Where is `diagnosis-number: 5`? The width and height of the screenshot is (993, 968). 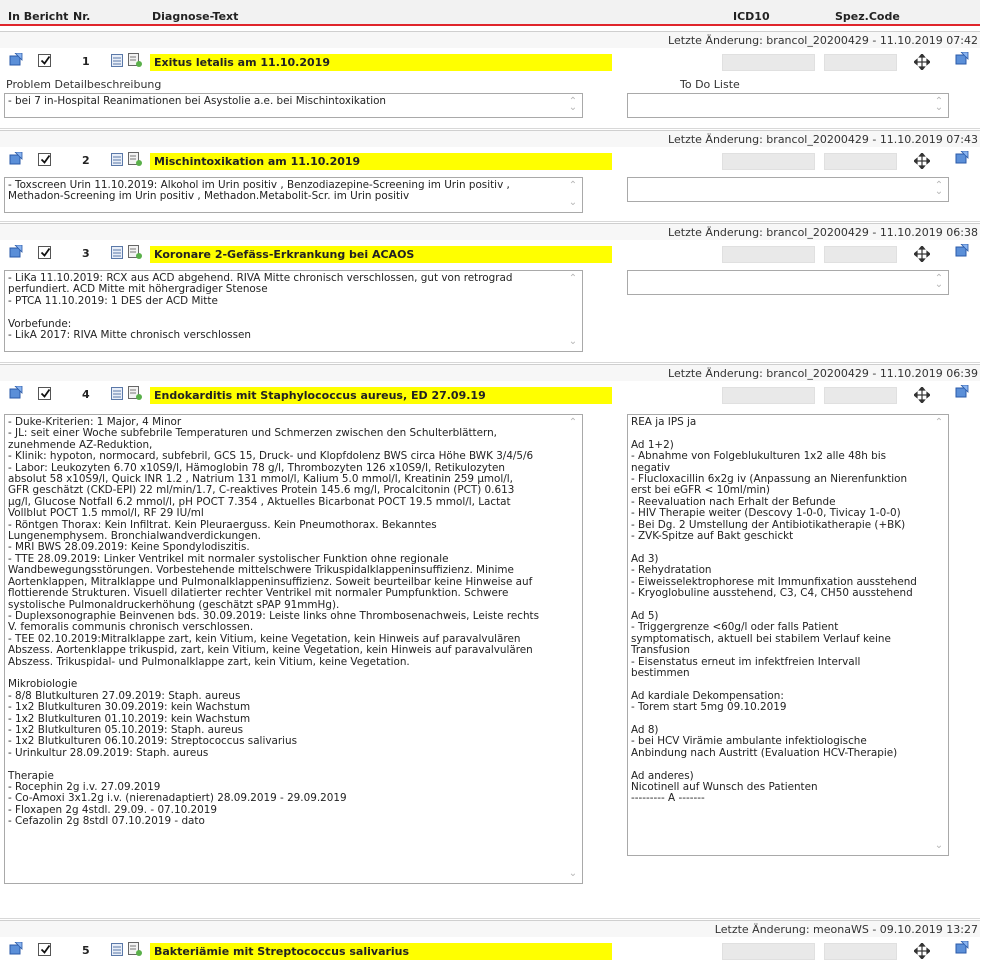
diagnosis-number: 5 is located at coordinates (86, 950).